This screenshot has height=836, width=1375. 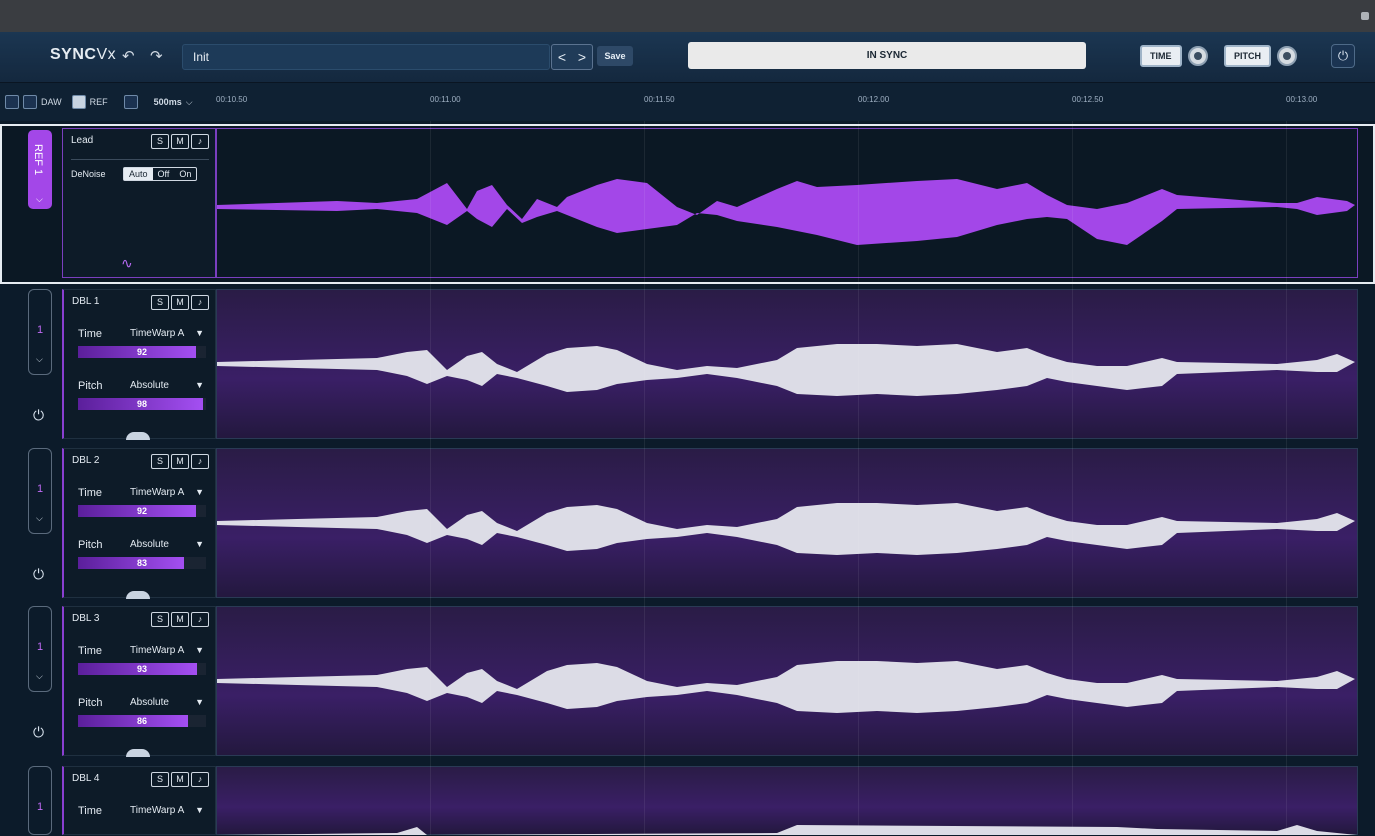 What do you see at coordinates (40, 800) in the screenshot?
I see `ref-select: 1` at bounding box center [40, 800].